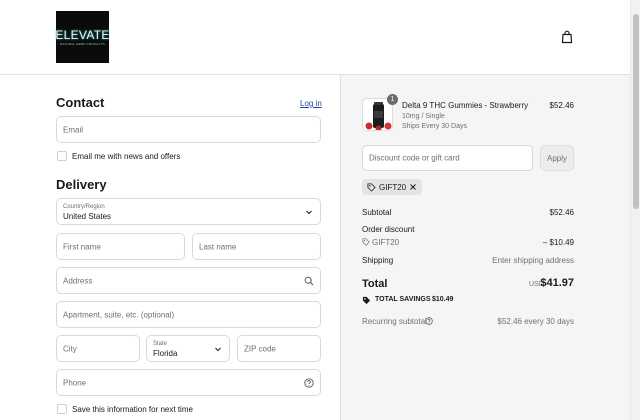  I want to click on applied-code: GIFT20, so click(393, 187).